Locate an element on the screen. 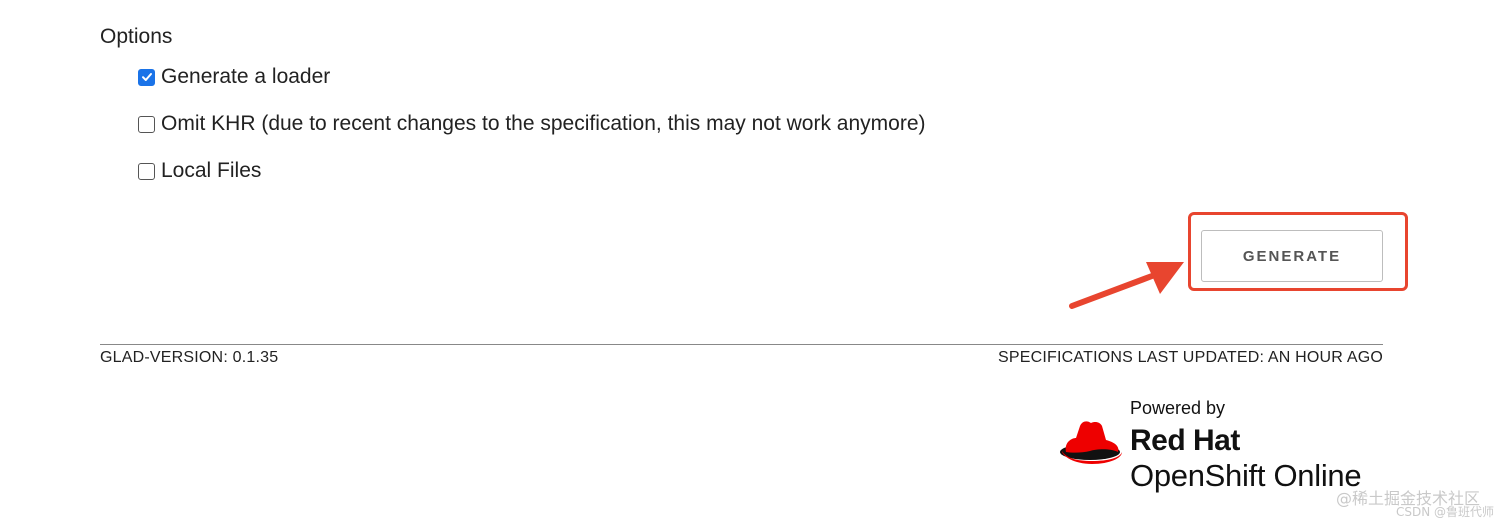 This screenshot has height=523, width=1512. brand-name: Red Hat is located at coordinates (1185, 440).